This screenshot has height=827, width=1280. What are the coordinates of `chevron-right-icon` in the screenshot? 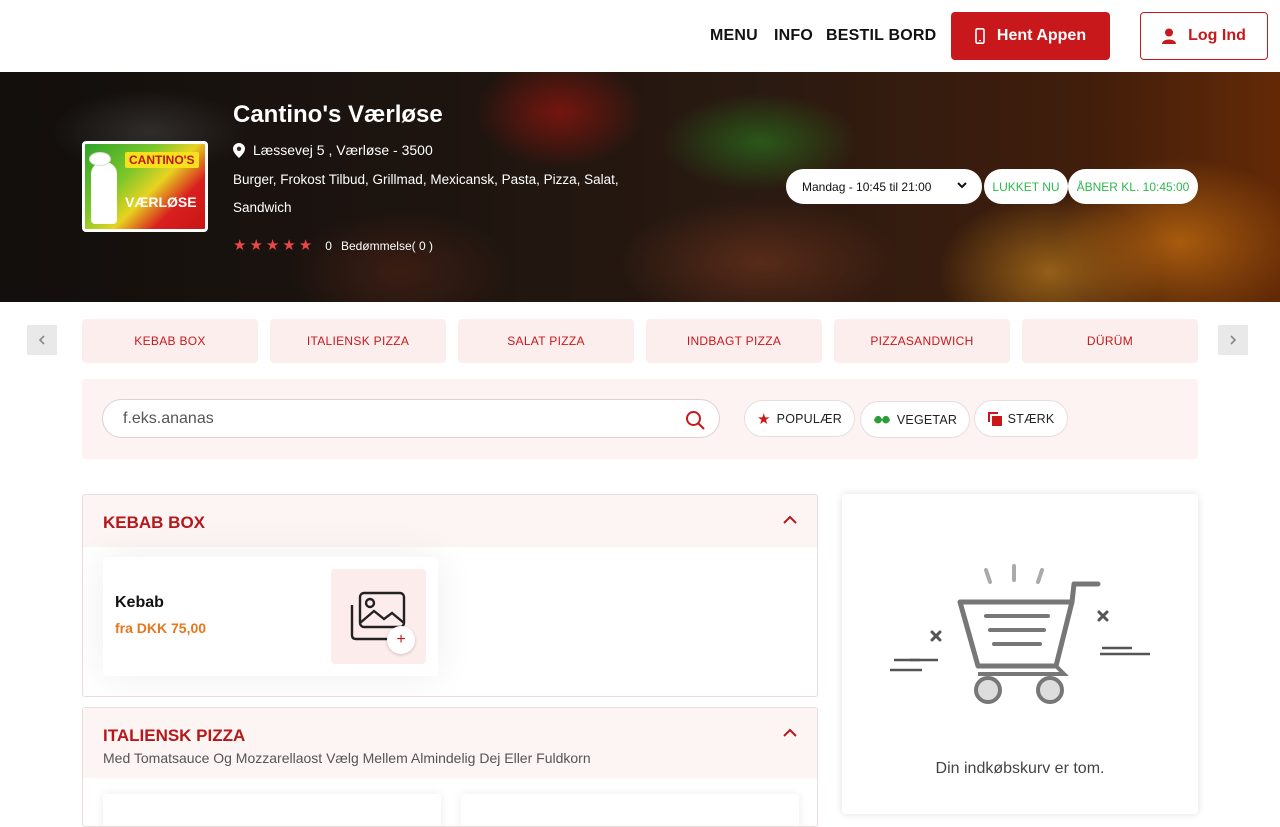 It's located at (1233, 340).